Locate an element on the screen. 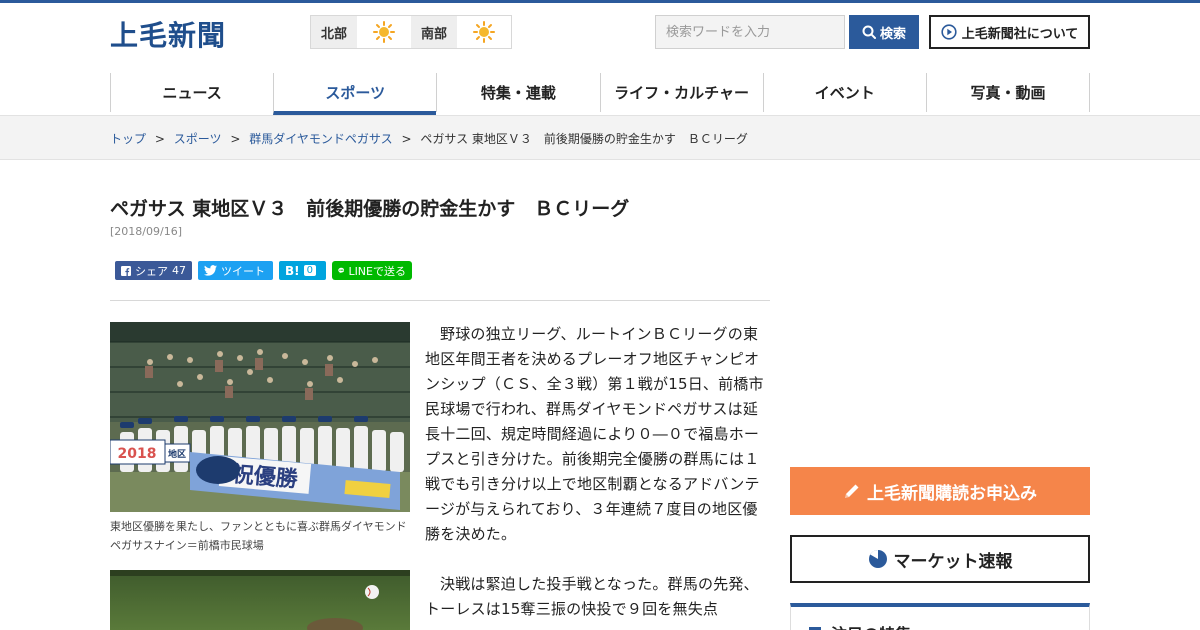 The image size is (1200, 630). search-button: 検索 is located at coordinates (884, 32).